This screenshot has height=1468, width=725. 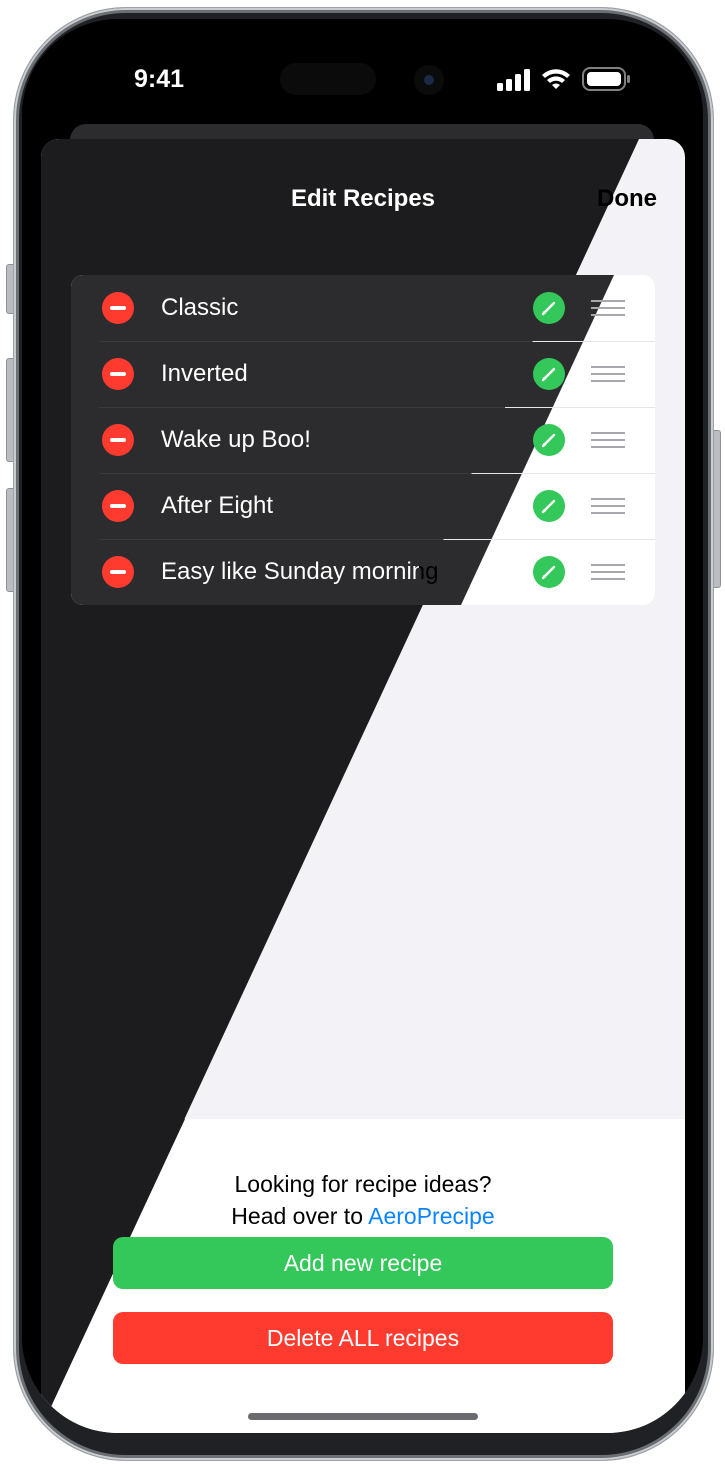 I want to click on recipe-name: Classic, so click(x=200, y=307).